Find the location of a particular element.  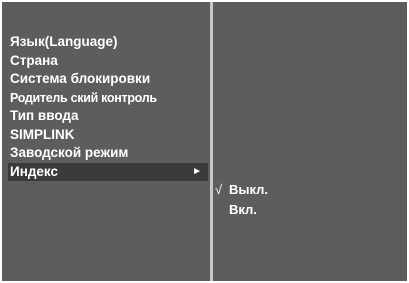

menu-item-label: Система блокировки is located at coordinates (80, 78).